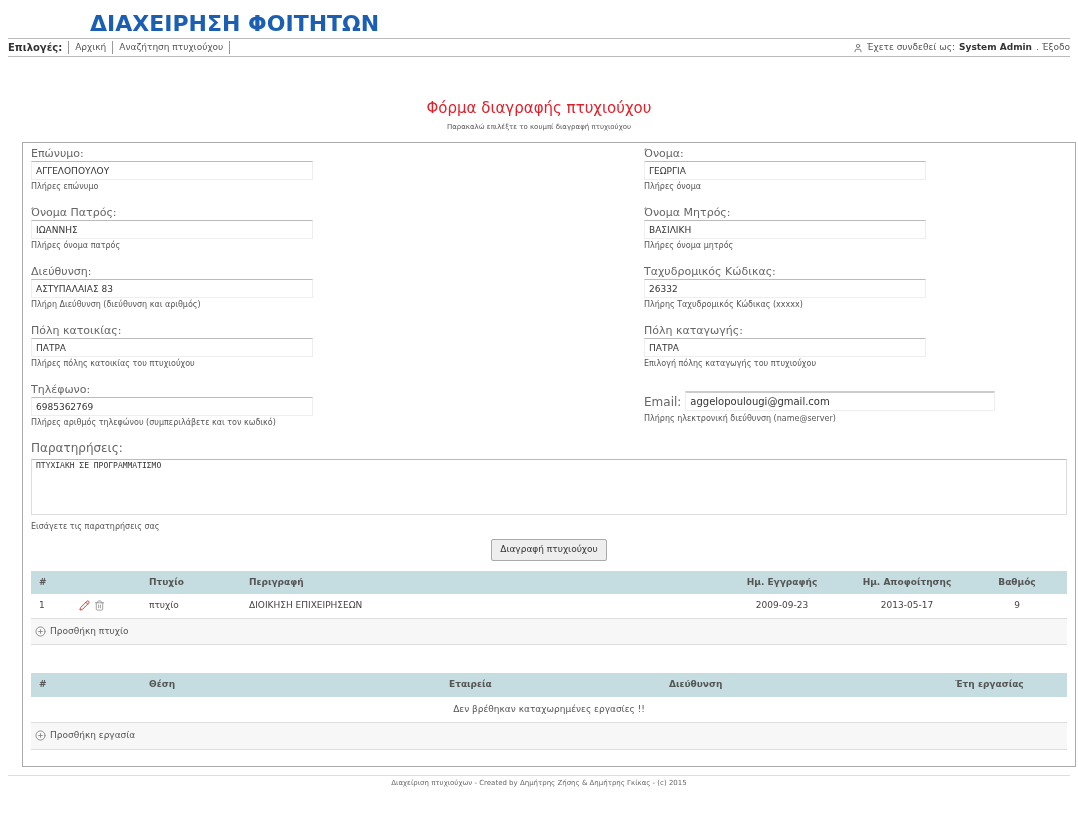 This screenshot has height=816, width=1078. Describe the element at coordinates (907, 605) in the screenshot. I see `table-cell-text: 2013-05-17` at that location.